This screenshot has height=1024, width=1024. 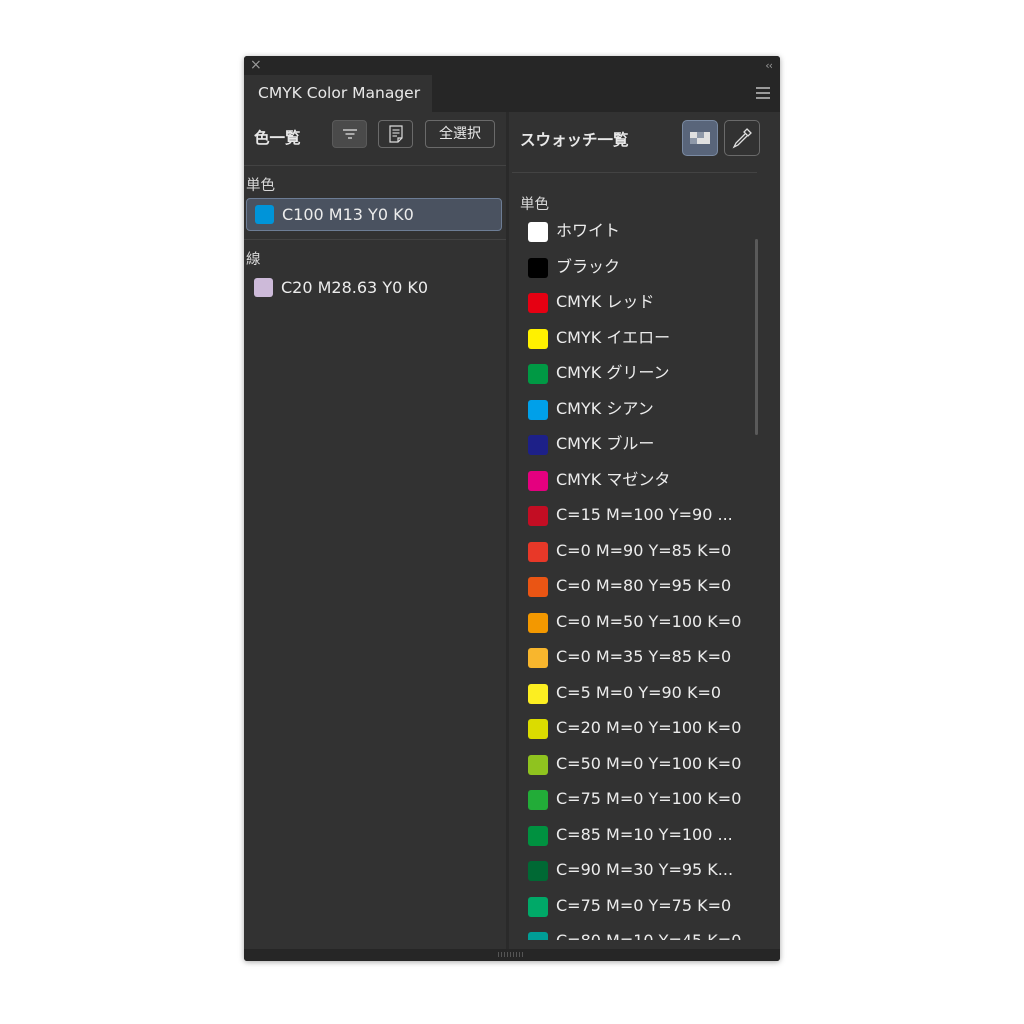 I want to click on swatch-label: CMYK グリーン, so click(x=613, y=372).